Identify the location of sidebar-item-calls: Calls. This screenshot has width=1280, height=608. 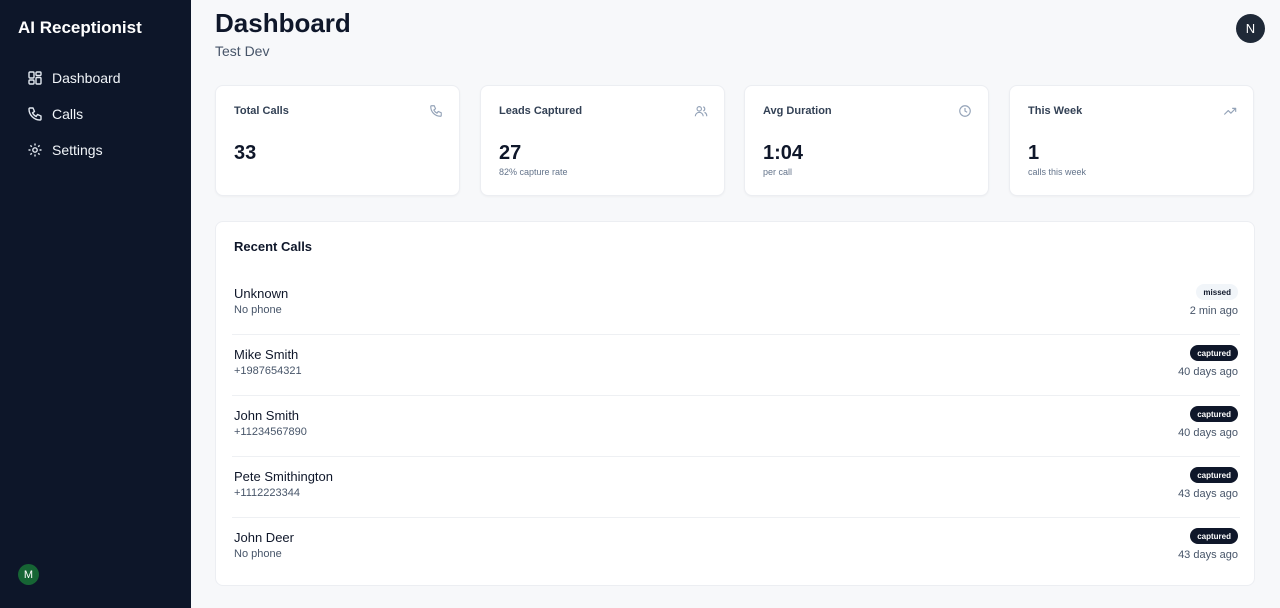
(98, 114).